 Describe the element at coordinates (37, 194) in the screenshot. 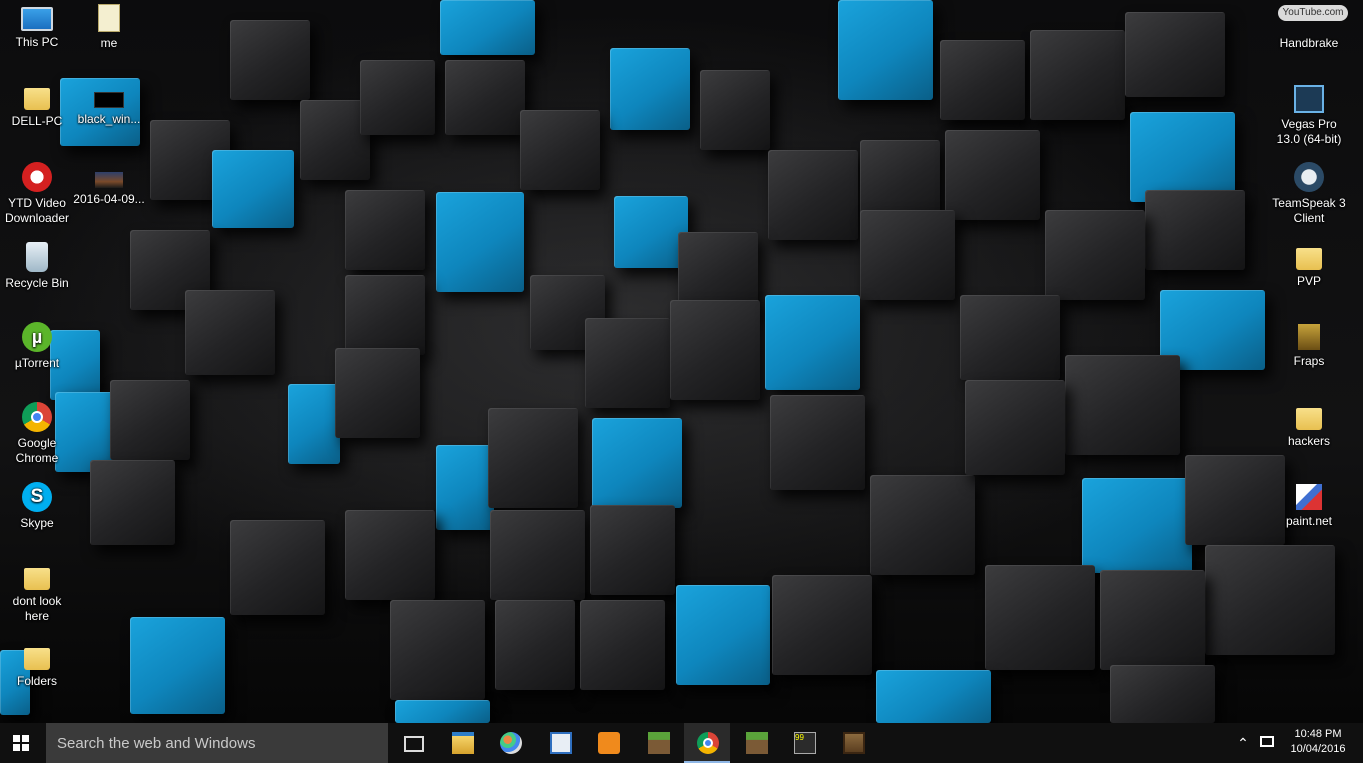

I see `desktop-icon-ytd: YTD Video Downloader` at that location.